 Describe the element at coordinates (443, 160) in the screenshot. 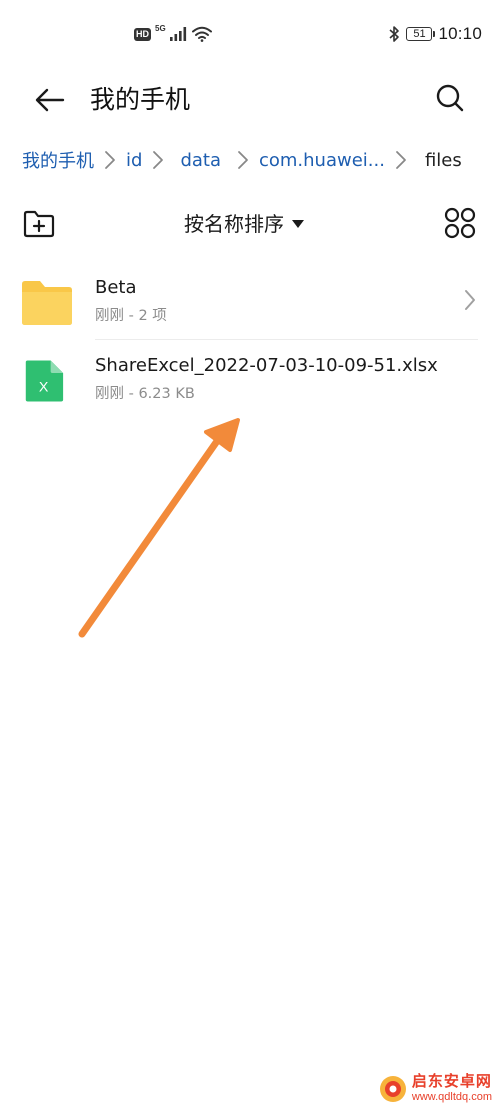

I see `breadcrumb-item-files: files` at that location.